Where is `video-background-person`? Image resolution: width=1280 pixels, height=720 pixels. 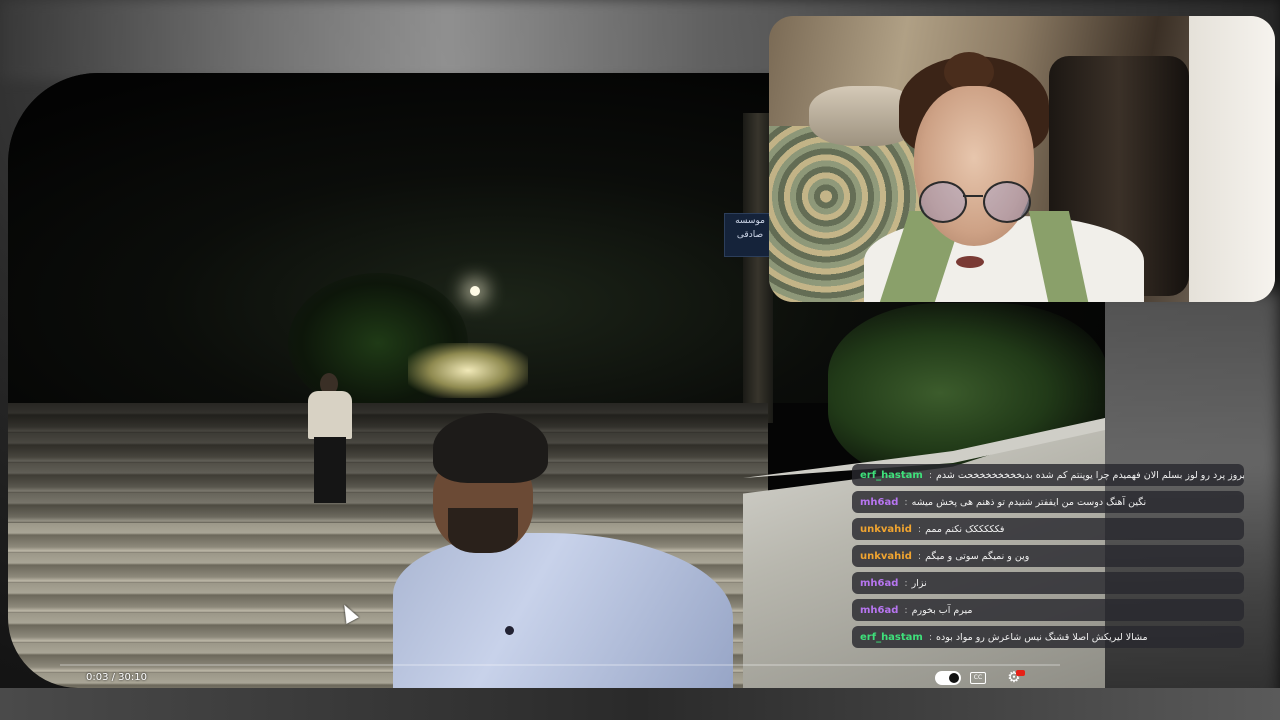 video-background-person is located at coordinates (330, 438).